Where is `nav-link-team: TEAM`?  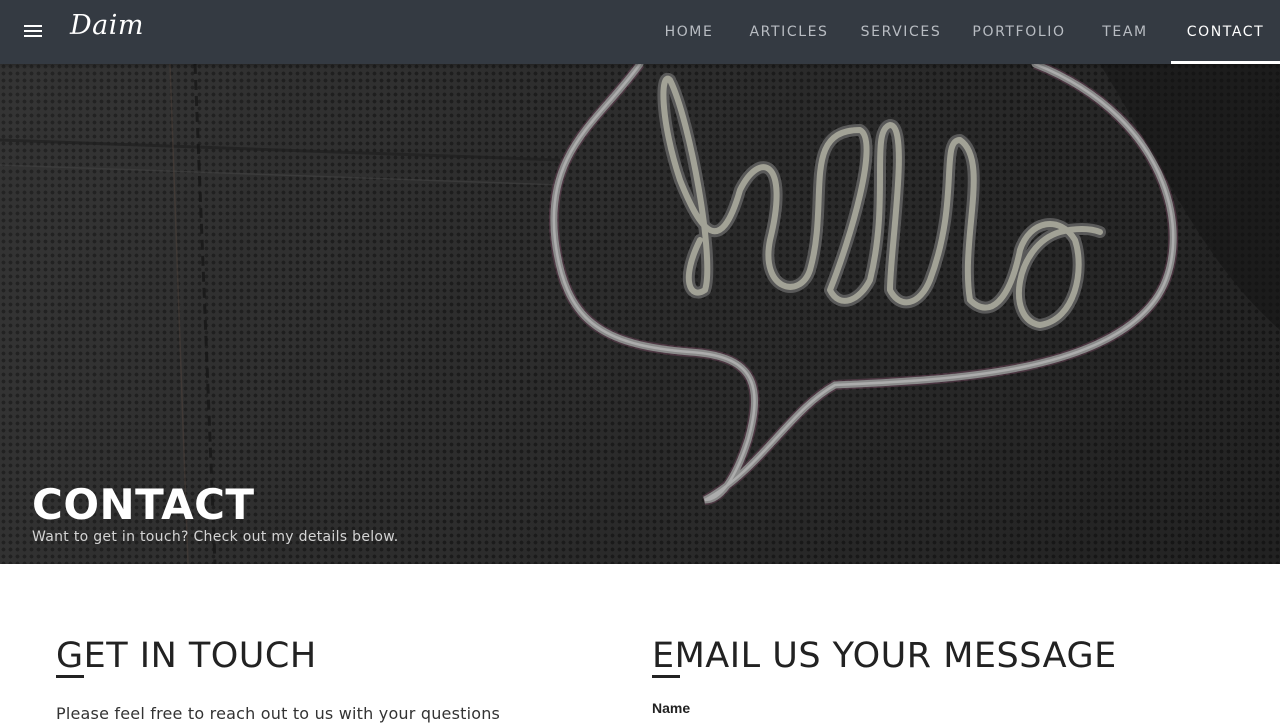
nav-link-team: TEAM is located at coordinates (1125, 32).